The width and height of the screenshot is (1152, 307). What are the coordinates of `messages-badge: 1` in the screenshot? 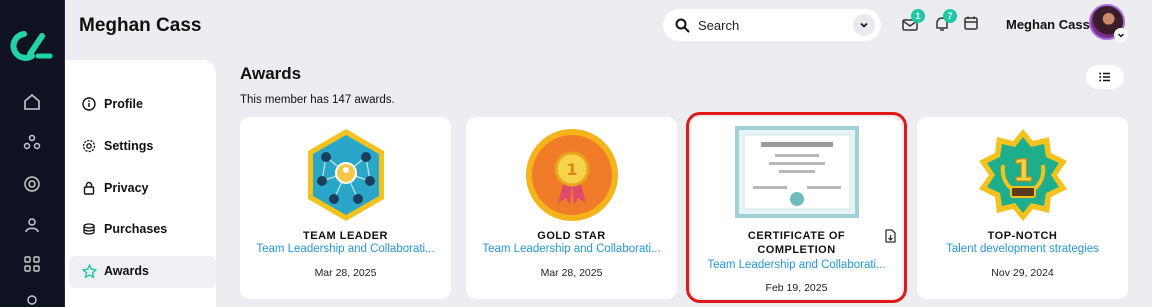 It's located at (918, 16).